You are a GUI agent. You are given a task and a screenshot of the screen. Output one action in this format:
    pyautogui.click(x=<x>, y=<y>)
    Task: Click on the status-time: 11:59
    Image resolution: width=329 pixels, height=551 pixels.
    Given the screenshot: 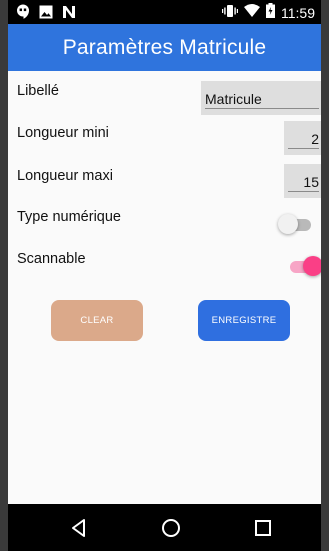 What is the action you would take?
    pyautogui.click(x=298, y=13)
    